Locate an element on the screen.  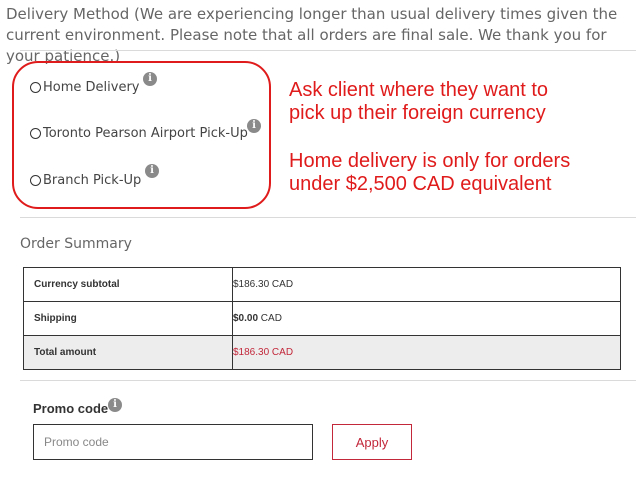
promo-label-text: Promo code is located at coordinates (71, 408).